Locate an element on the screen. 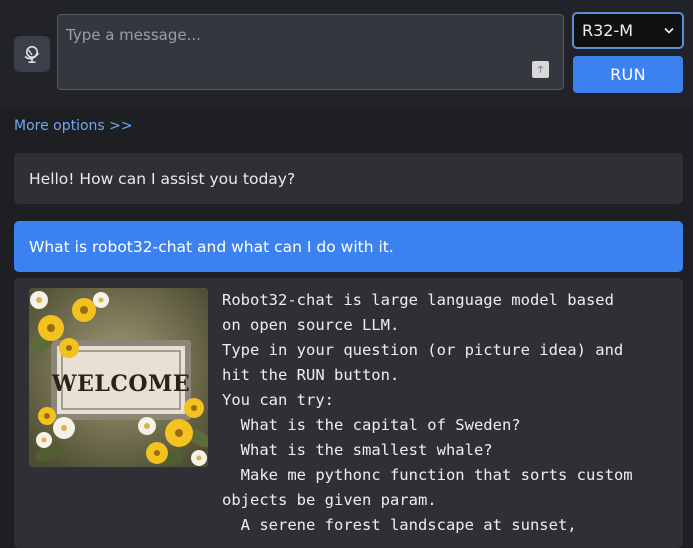  svg-text: WELCOME is located at coordinates (120, 384).